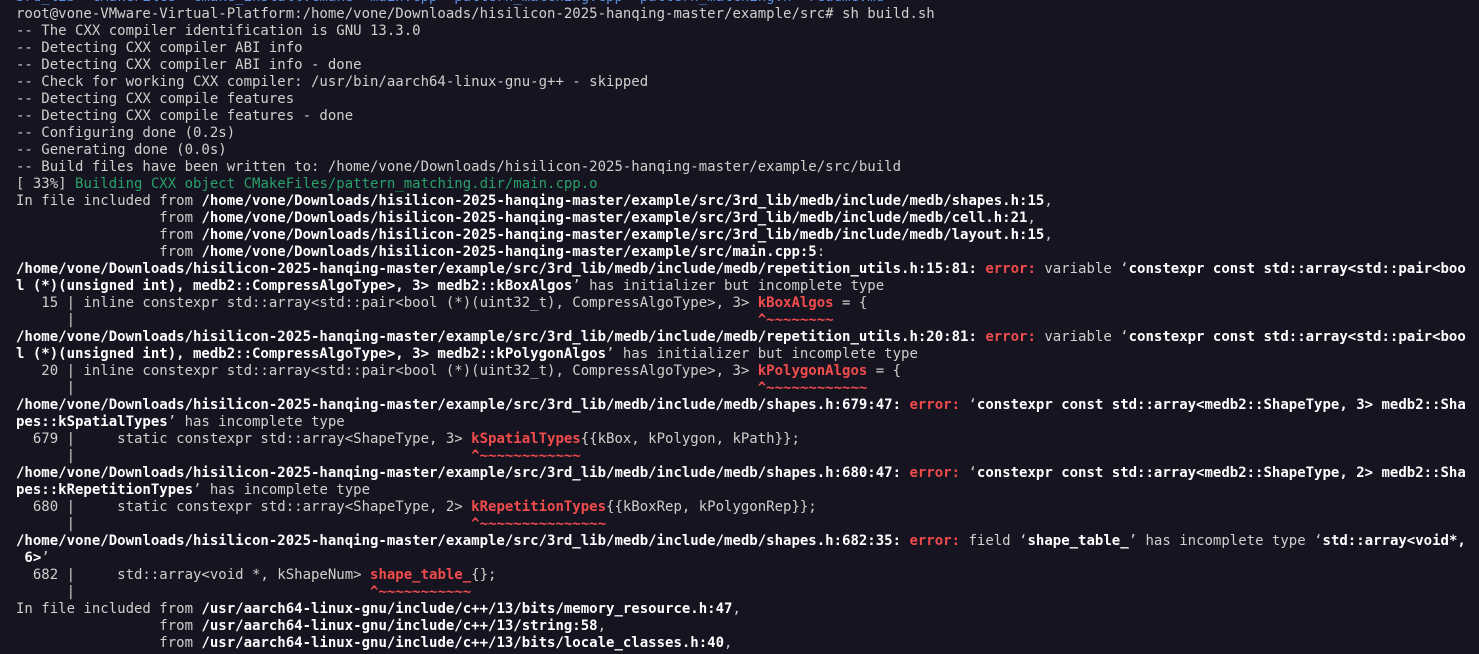 Image resolution: width=1479 pixels, height=654 pixels. What do you see at coordinates (159, 48) in the screenshot?
I see `terminal-text: -- Detecting CXX compiler ABI info` at bounding box center [159, 48].